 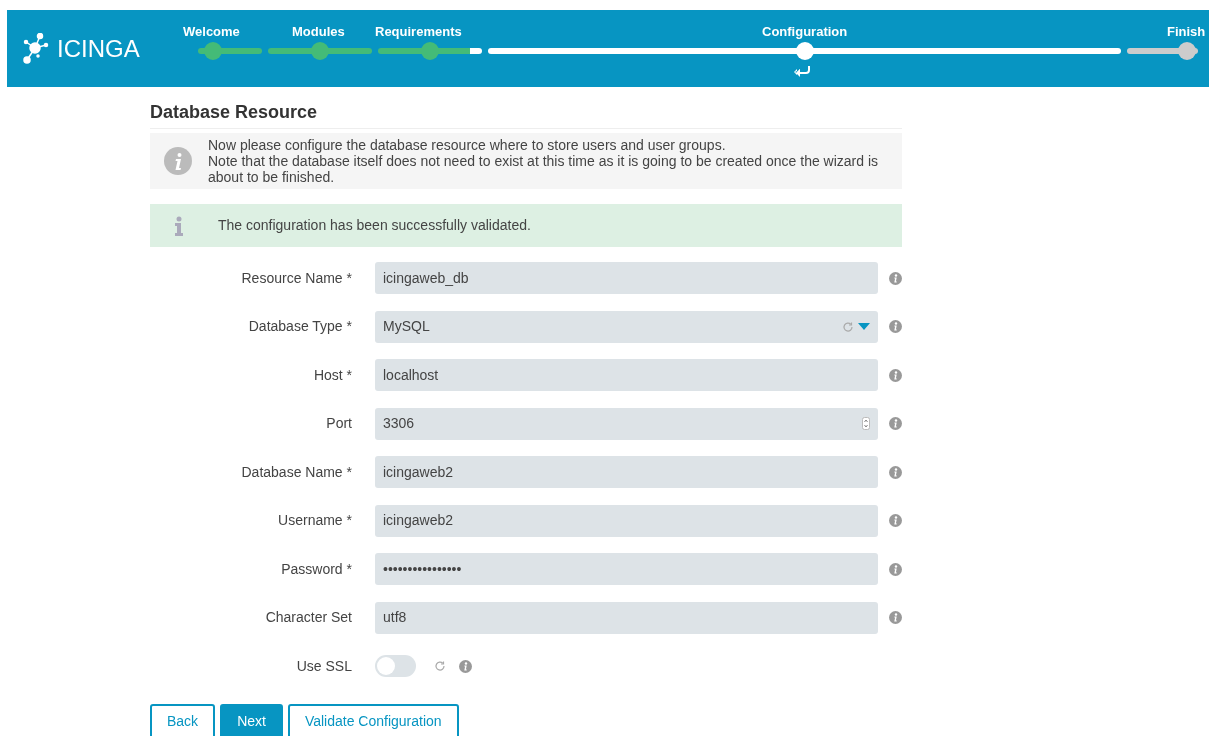 I want to click on field-label: Username *, so click(x=314, y=520).